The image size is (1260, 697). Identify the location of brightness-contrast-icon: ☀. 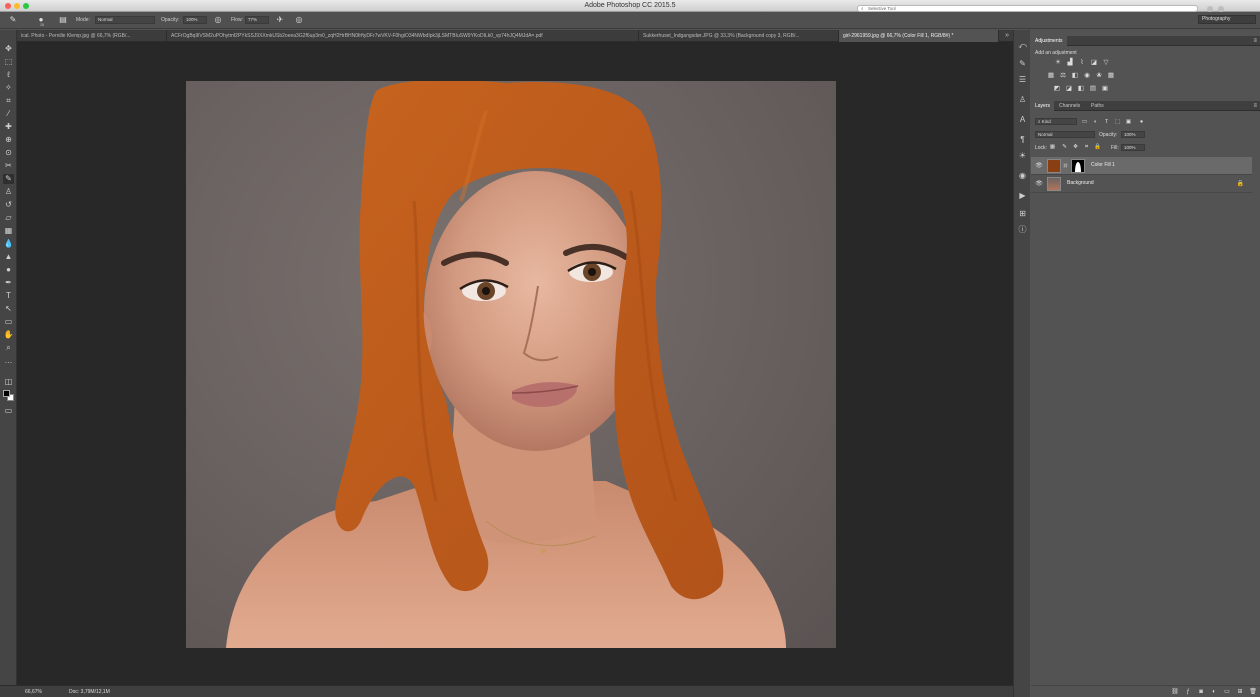
(1058, 63).